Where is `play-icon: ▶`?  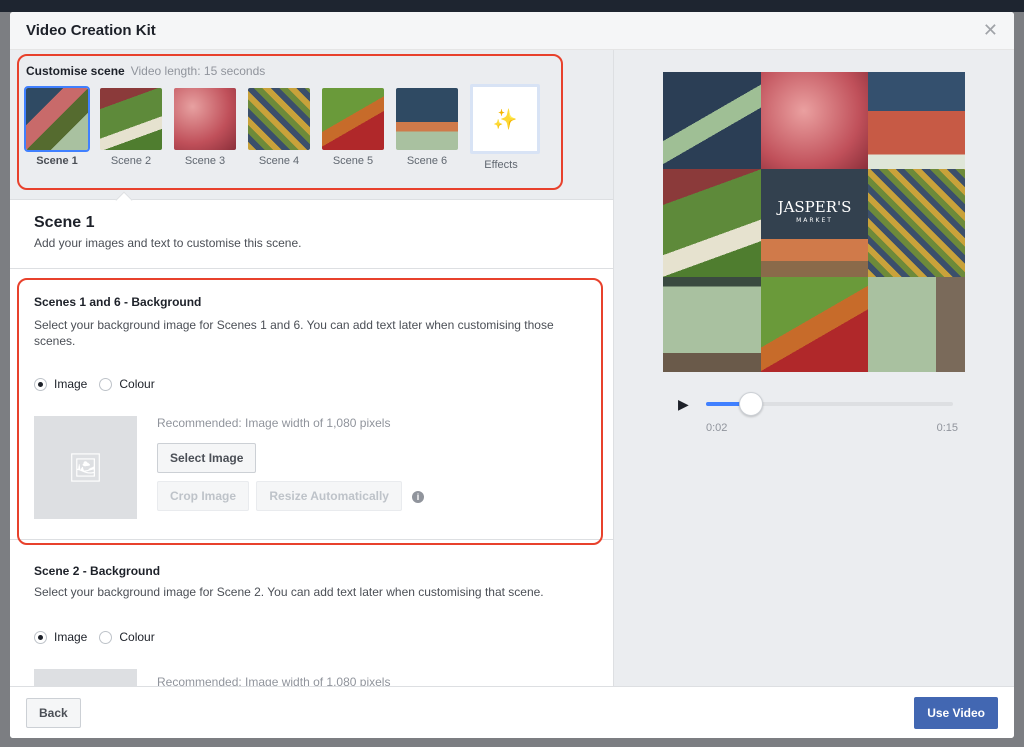 play-icon: ▶ is located at coordinates (683, 404).